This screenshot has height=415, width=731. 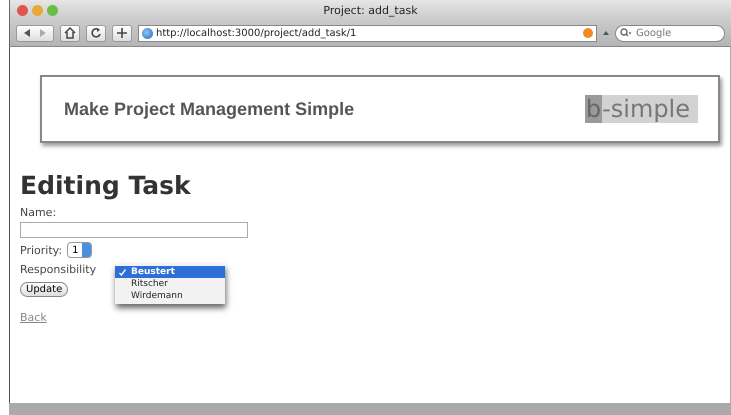 I want to click on field-label: Responsibility, so click(x=58, y=269).